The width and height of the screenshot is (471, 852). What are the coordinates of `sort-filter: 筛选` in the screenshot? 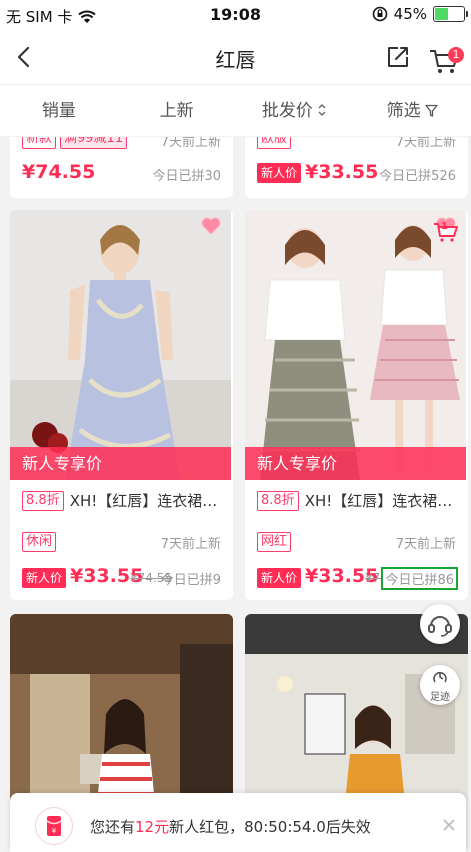 It's located at (412, 110).